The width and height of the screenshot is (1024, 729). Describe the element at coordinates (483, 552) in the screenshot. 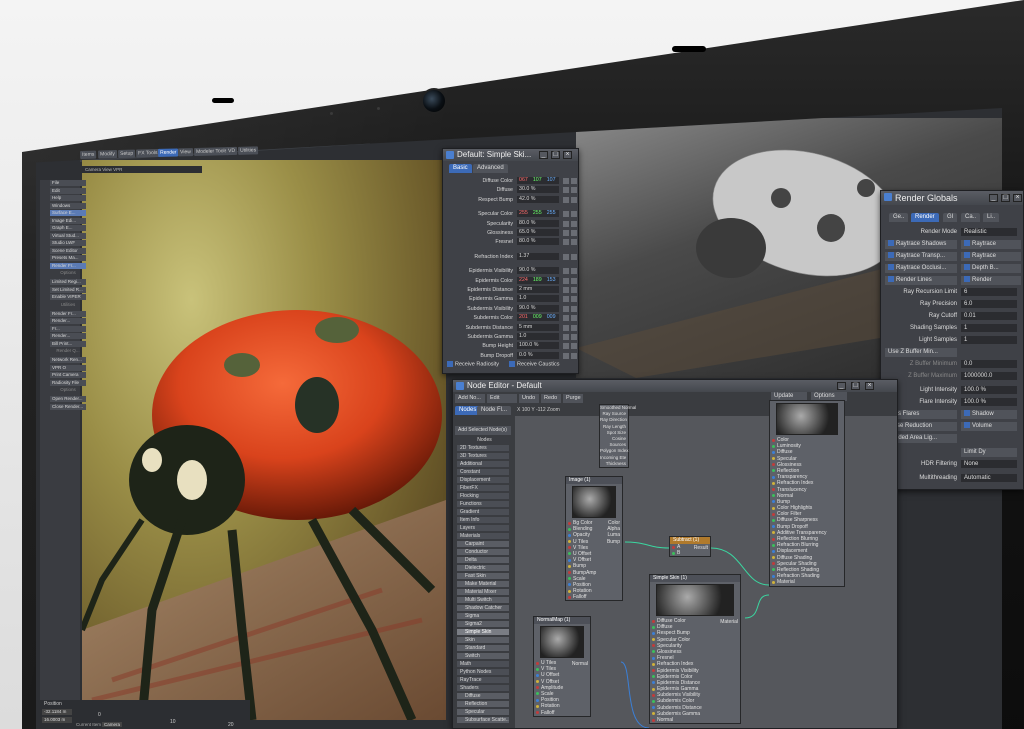

I see `node-material-conductor: Conductor` at that location.